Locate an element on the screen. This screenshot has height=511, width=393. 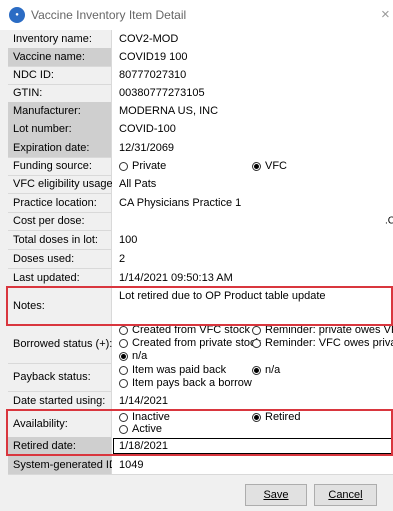
vfc-usage-label: VFC eligibility usage: is located at coordinates (62, 184).